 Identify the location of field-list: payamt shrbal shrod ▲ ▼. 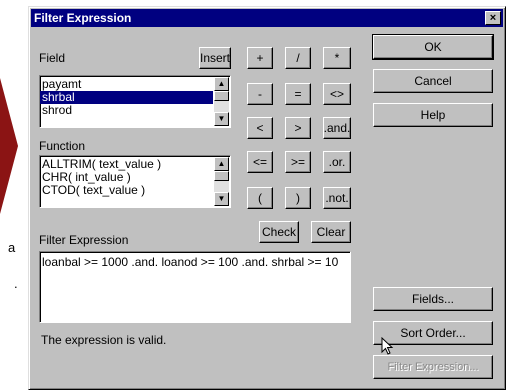
(135, 101).